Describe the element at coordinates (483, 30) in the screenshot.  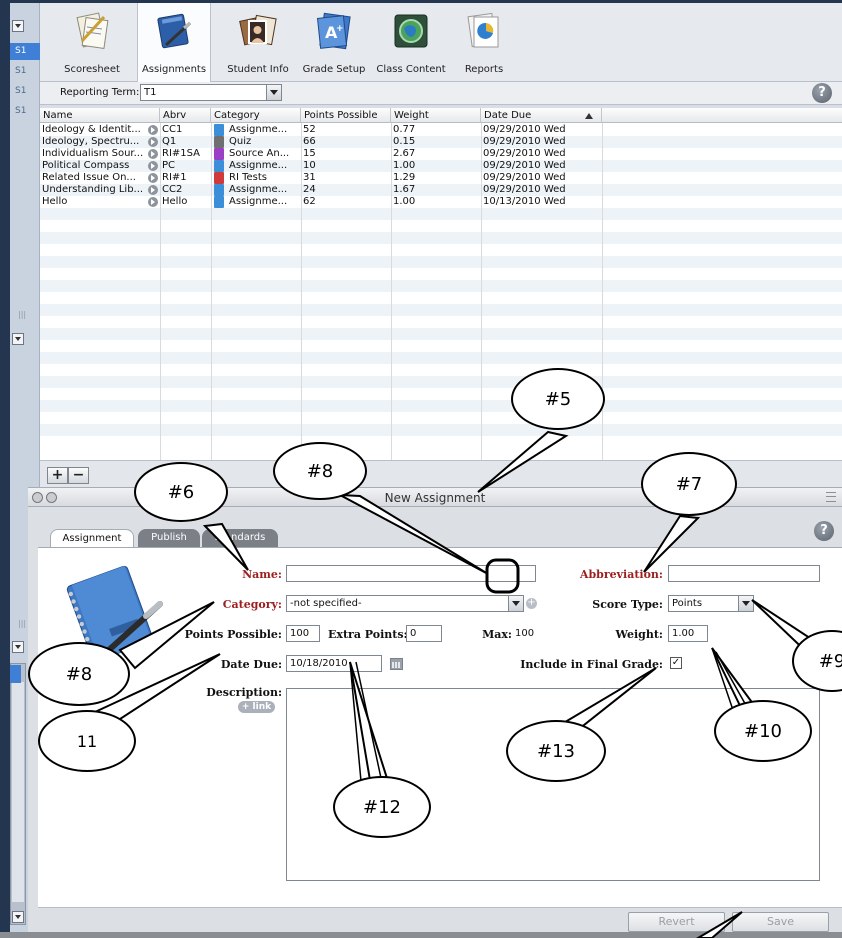
I see `reports-icon` at that location.